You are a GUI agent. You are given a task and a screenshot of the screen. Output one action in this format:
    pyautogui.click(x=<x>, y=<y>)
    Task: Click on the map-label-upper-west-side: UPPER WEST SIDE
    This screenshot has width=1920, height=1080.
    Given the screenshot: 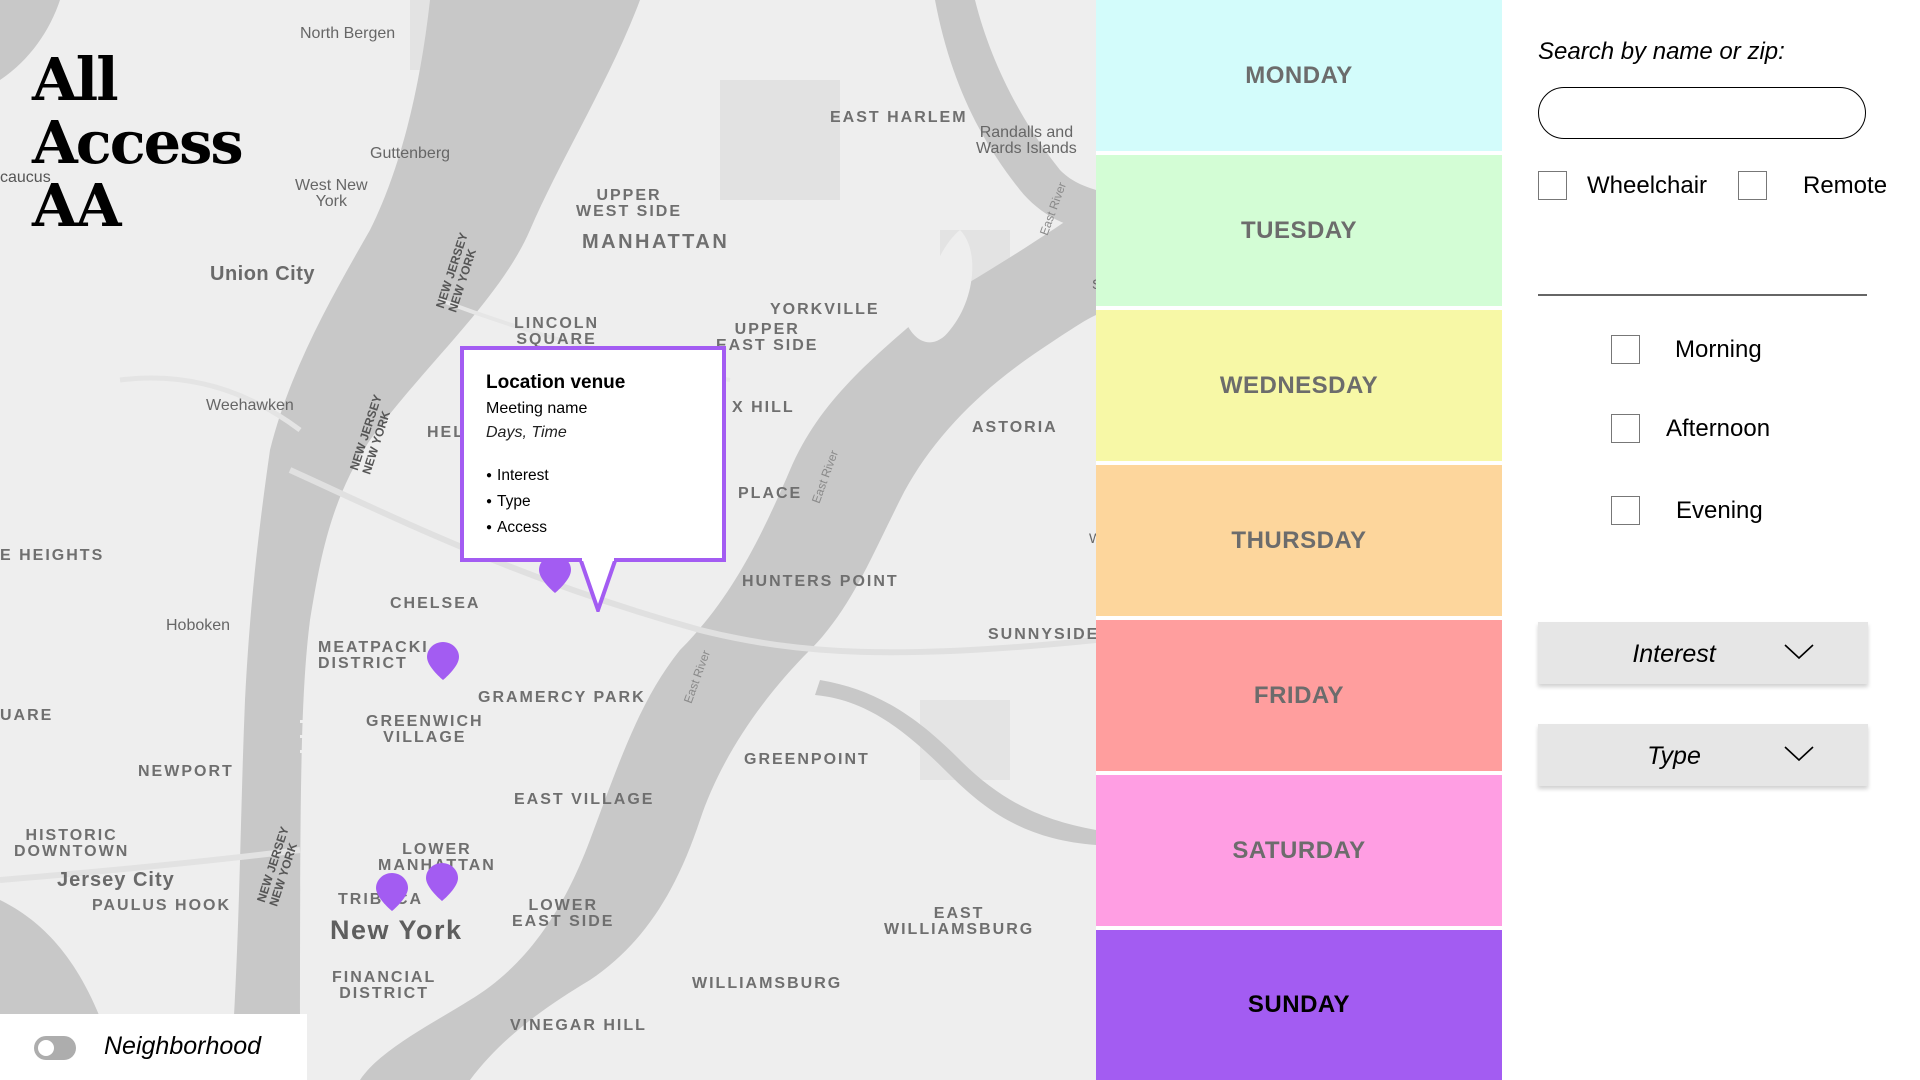 What is the action you would take?
    pyautogui.click(x=629, y=203)
    